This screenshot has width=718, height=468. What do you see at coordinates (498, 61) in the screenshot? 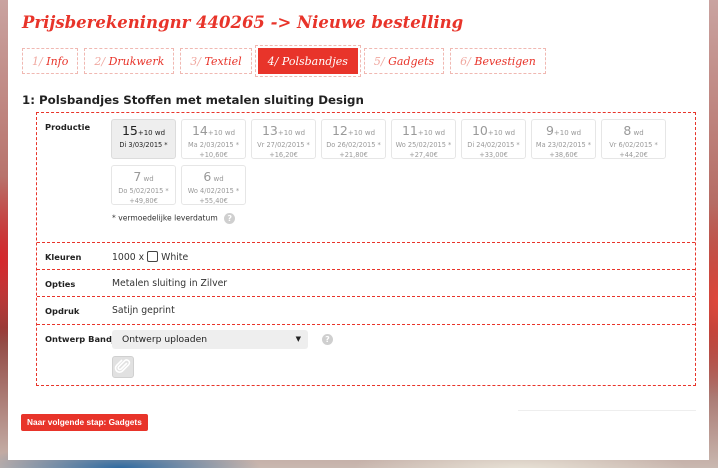
I see `tab-bevestigen: 6/ Bevestigen` at bounding box center [498, 61].